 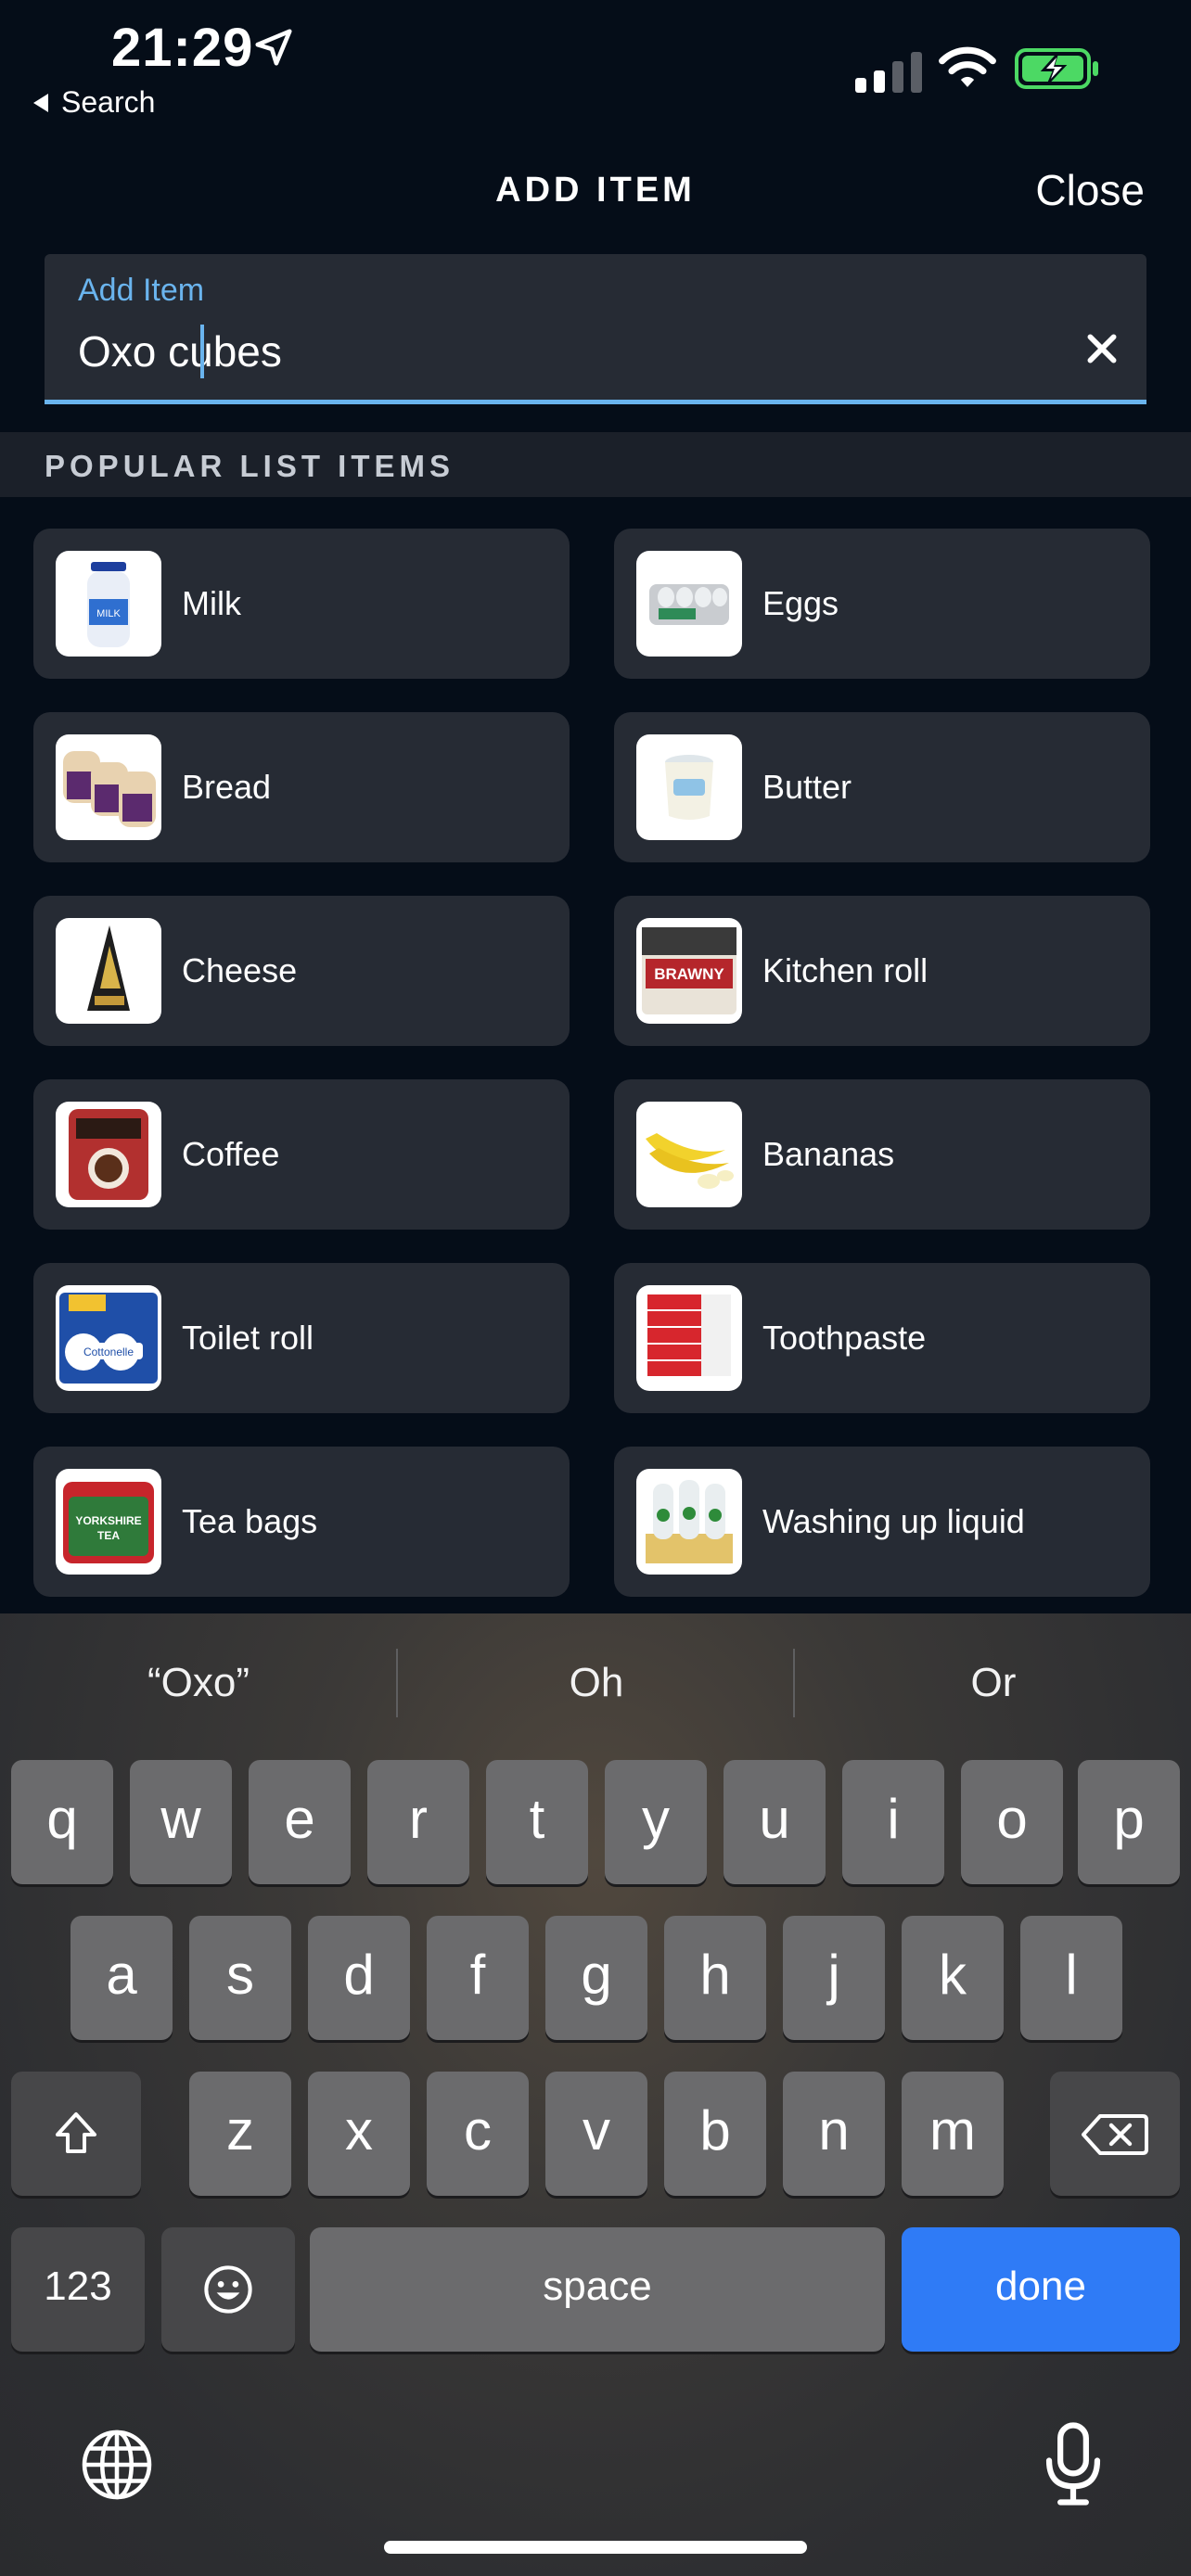 I want to click on location-arrow-icon, so click(x=273, y=47).